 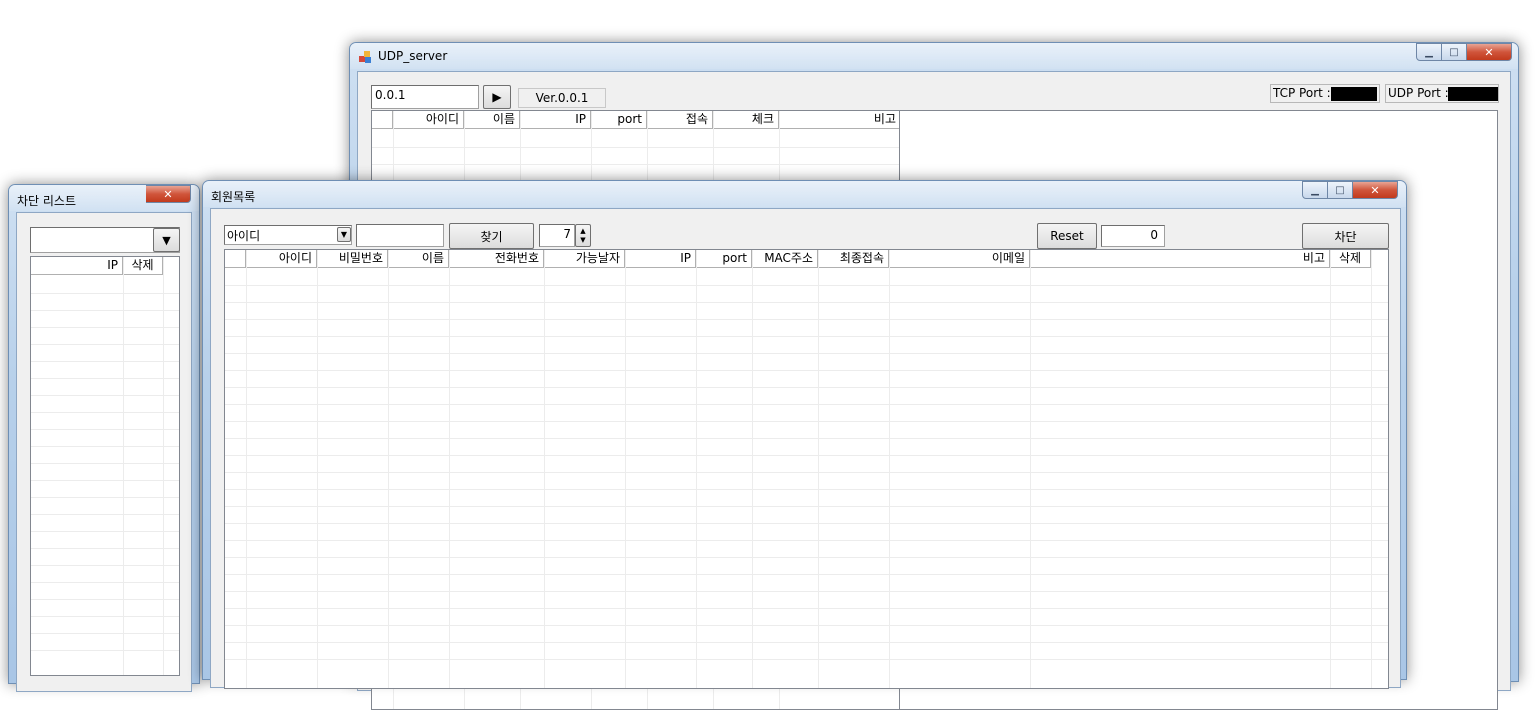 What do you see at coordinates (680, 120) in the screenshot?
I see `column-header: 접속` at bounding box center [680, 120].